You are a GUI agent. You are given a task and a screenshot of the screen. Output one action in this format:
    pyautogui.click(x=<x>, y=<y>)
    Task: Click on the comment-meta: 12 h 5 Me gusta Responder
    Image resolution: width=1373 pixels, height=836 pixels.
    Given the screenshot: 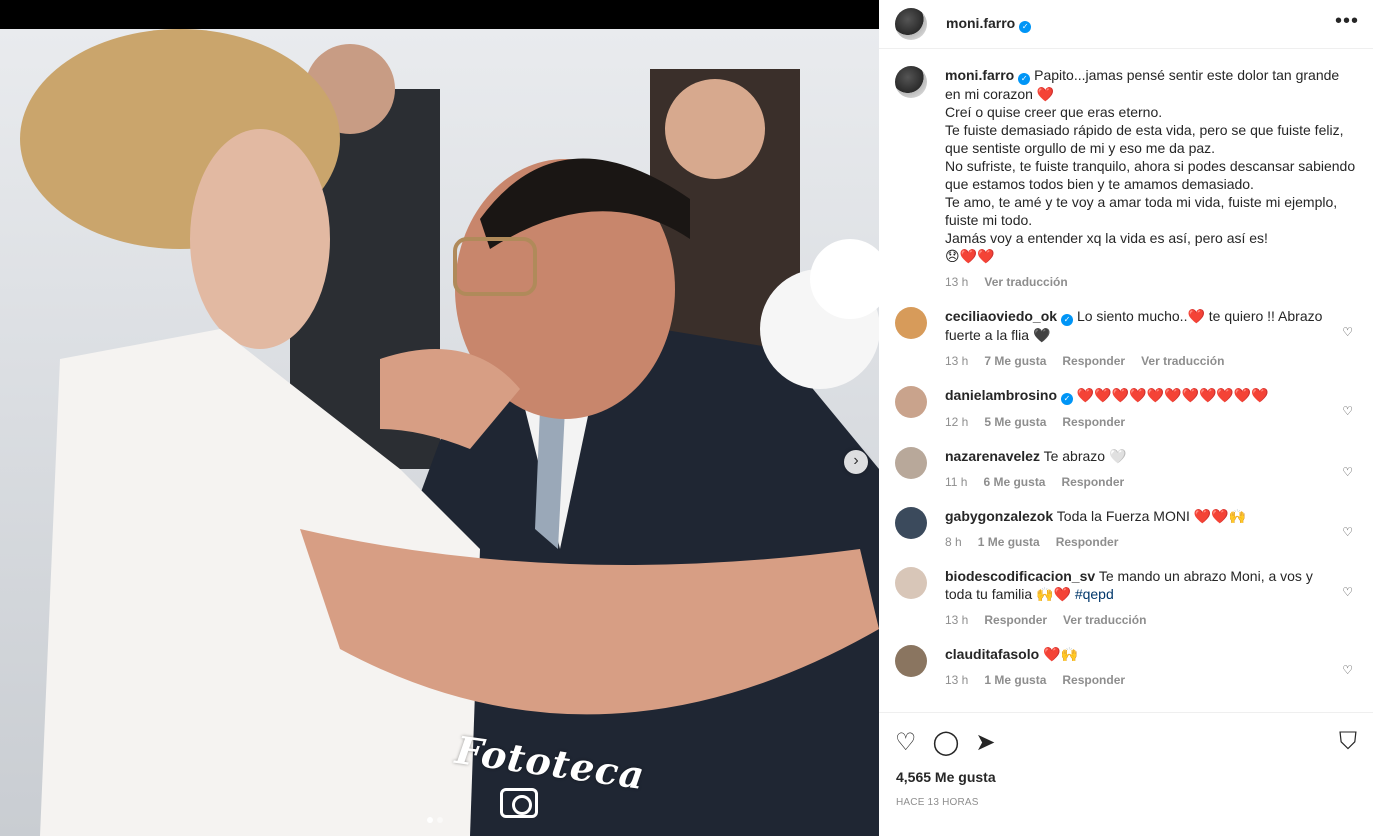 What is the action you would take?
    pyautogui.click(x=1137, y=422)
    